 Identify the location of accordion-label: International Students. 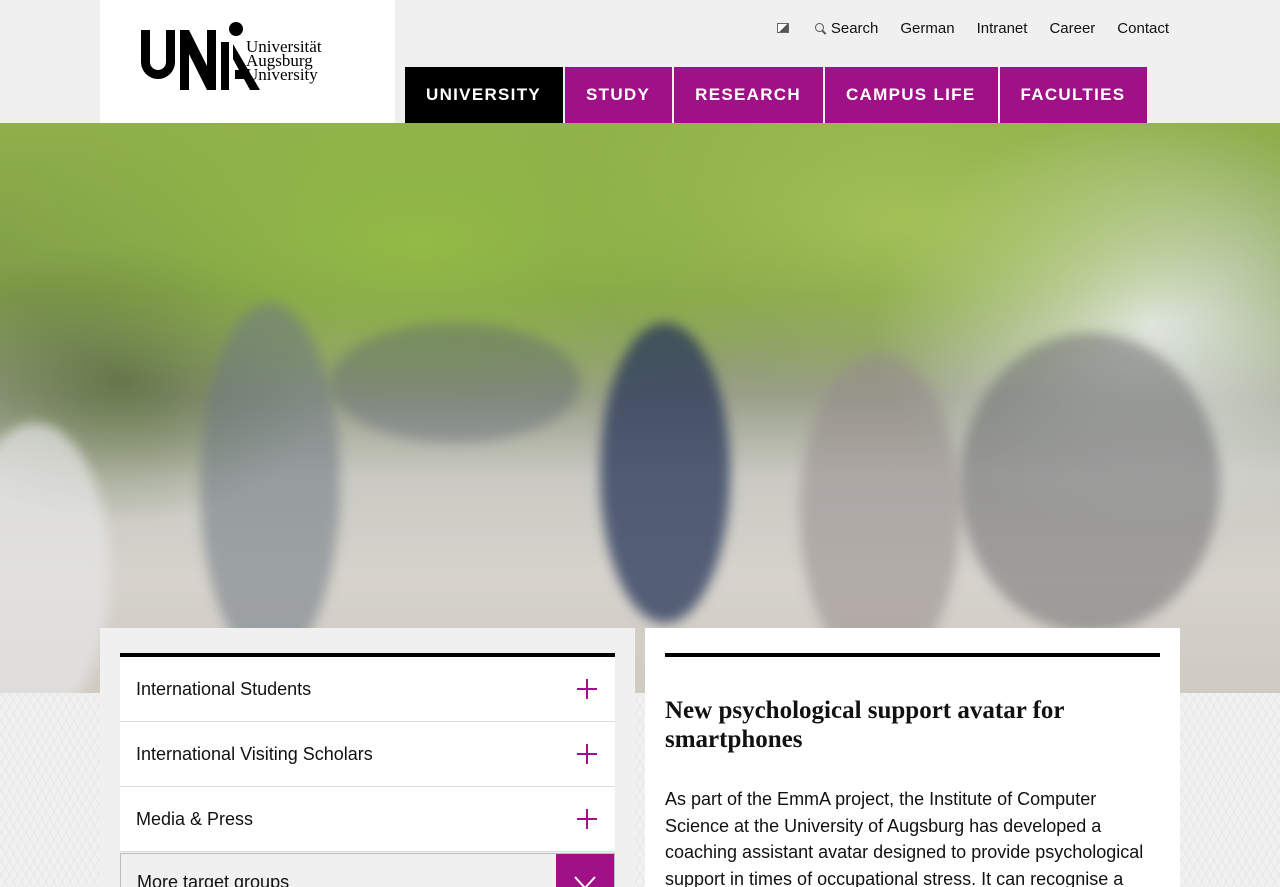
(224, 688).